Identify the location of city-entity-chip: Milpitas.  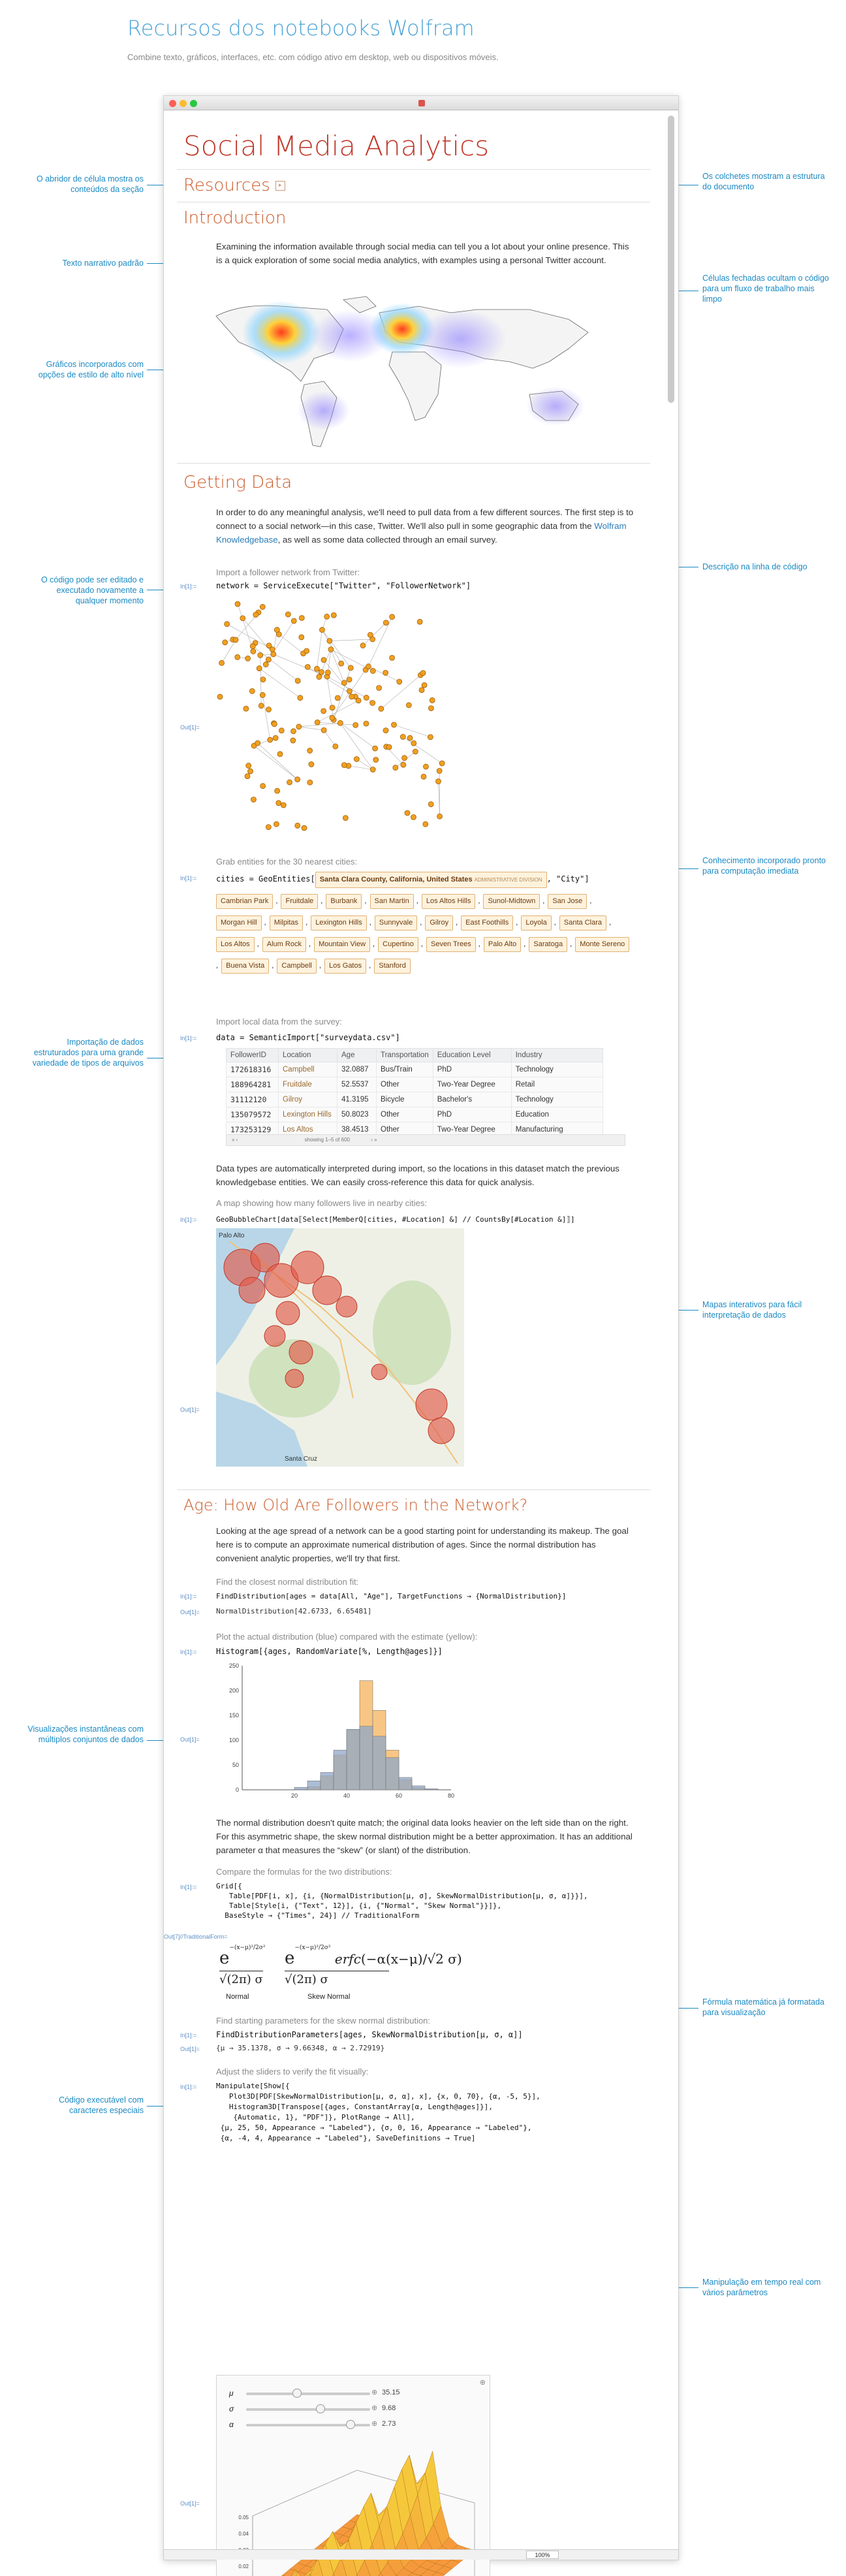
(286, 923).